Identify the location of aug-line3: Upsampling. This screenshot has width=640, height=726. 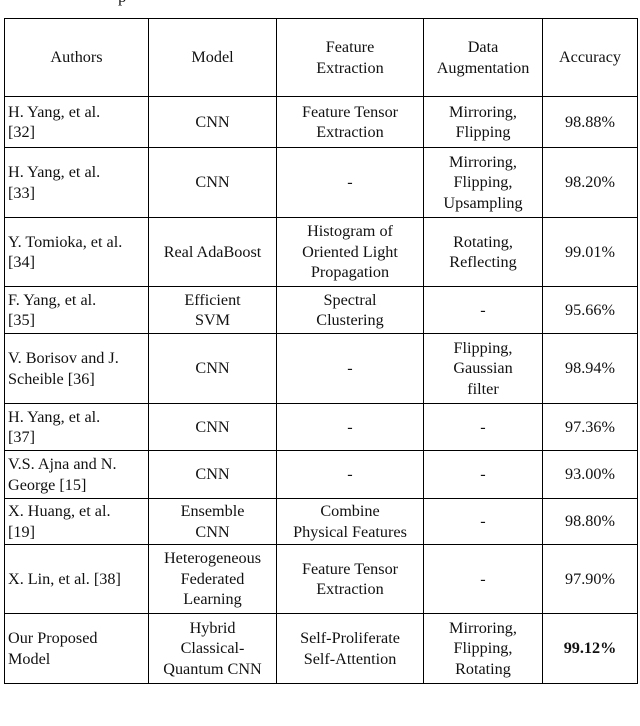
(483, 202).